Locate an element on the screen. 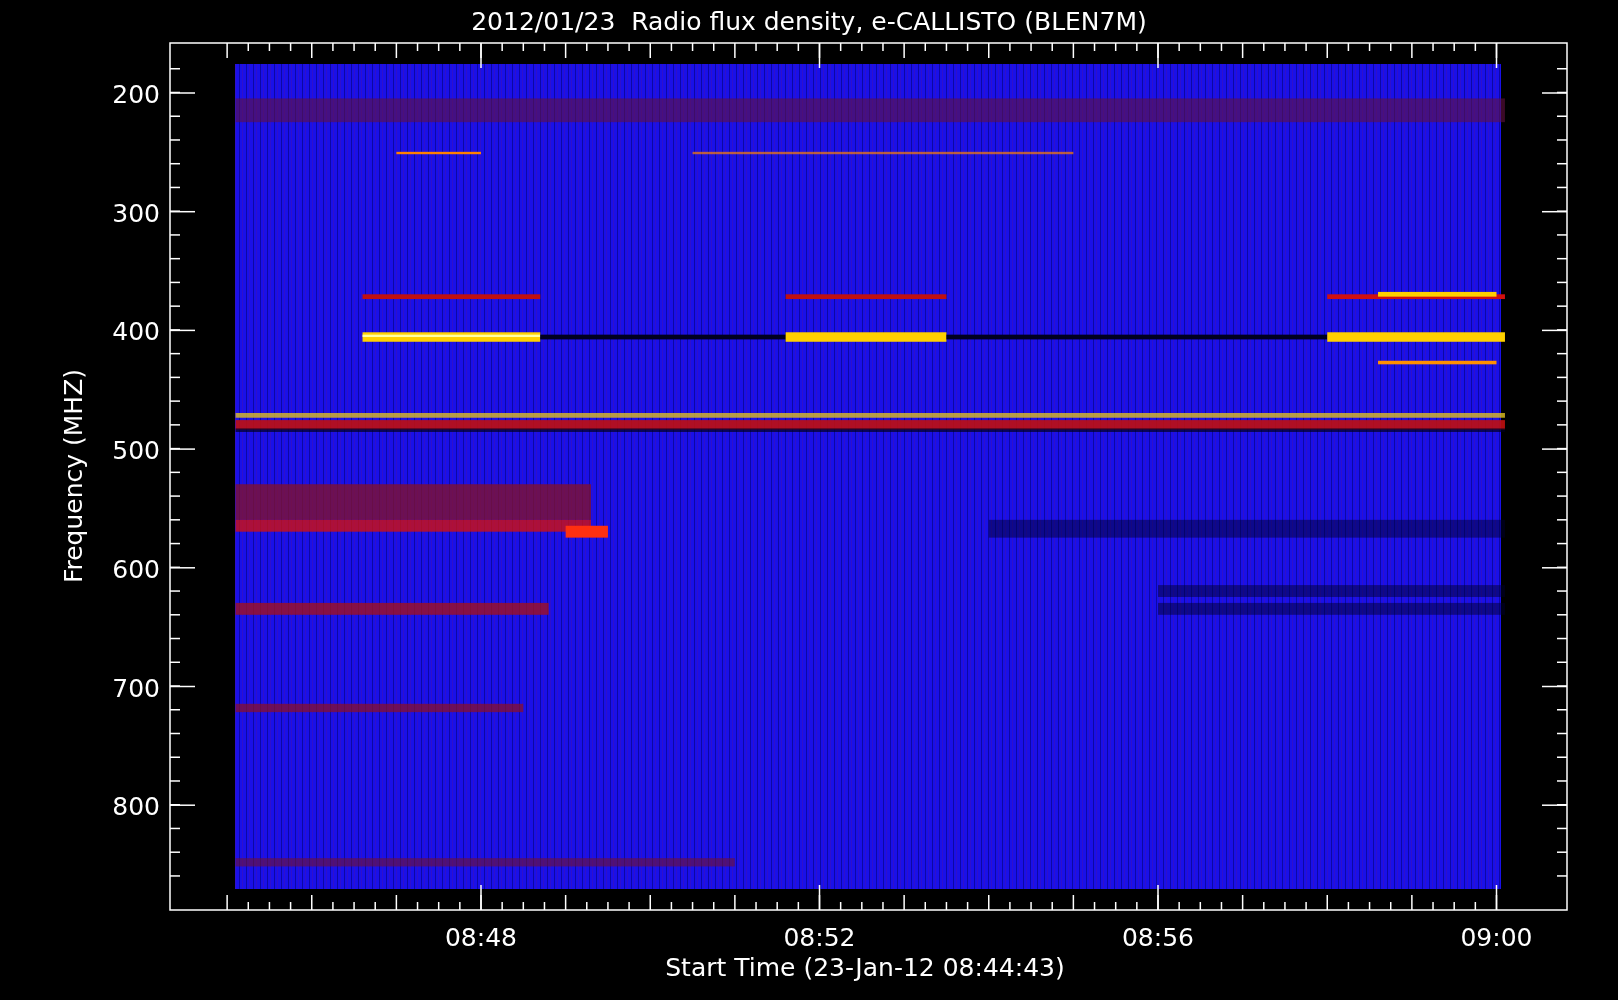  y-tick-label: 400 is located at coordinates (136, 332).